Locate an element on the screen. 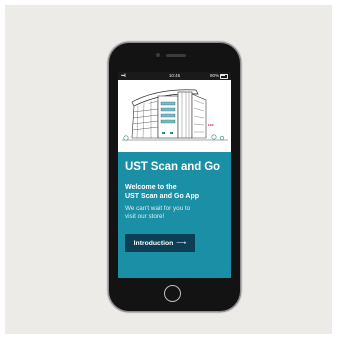 This screenshot has width=337, height=339. welcome-heading: Welcome to the UST Scan and Go App is located at coordinates (177, 192).